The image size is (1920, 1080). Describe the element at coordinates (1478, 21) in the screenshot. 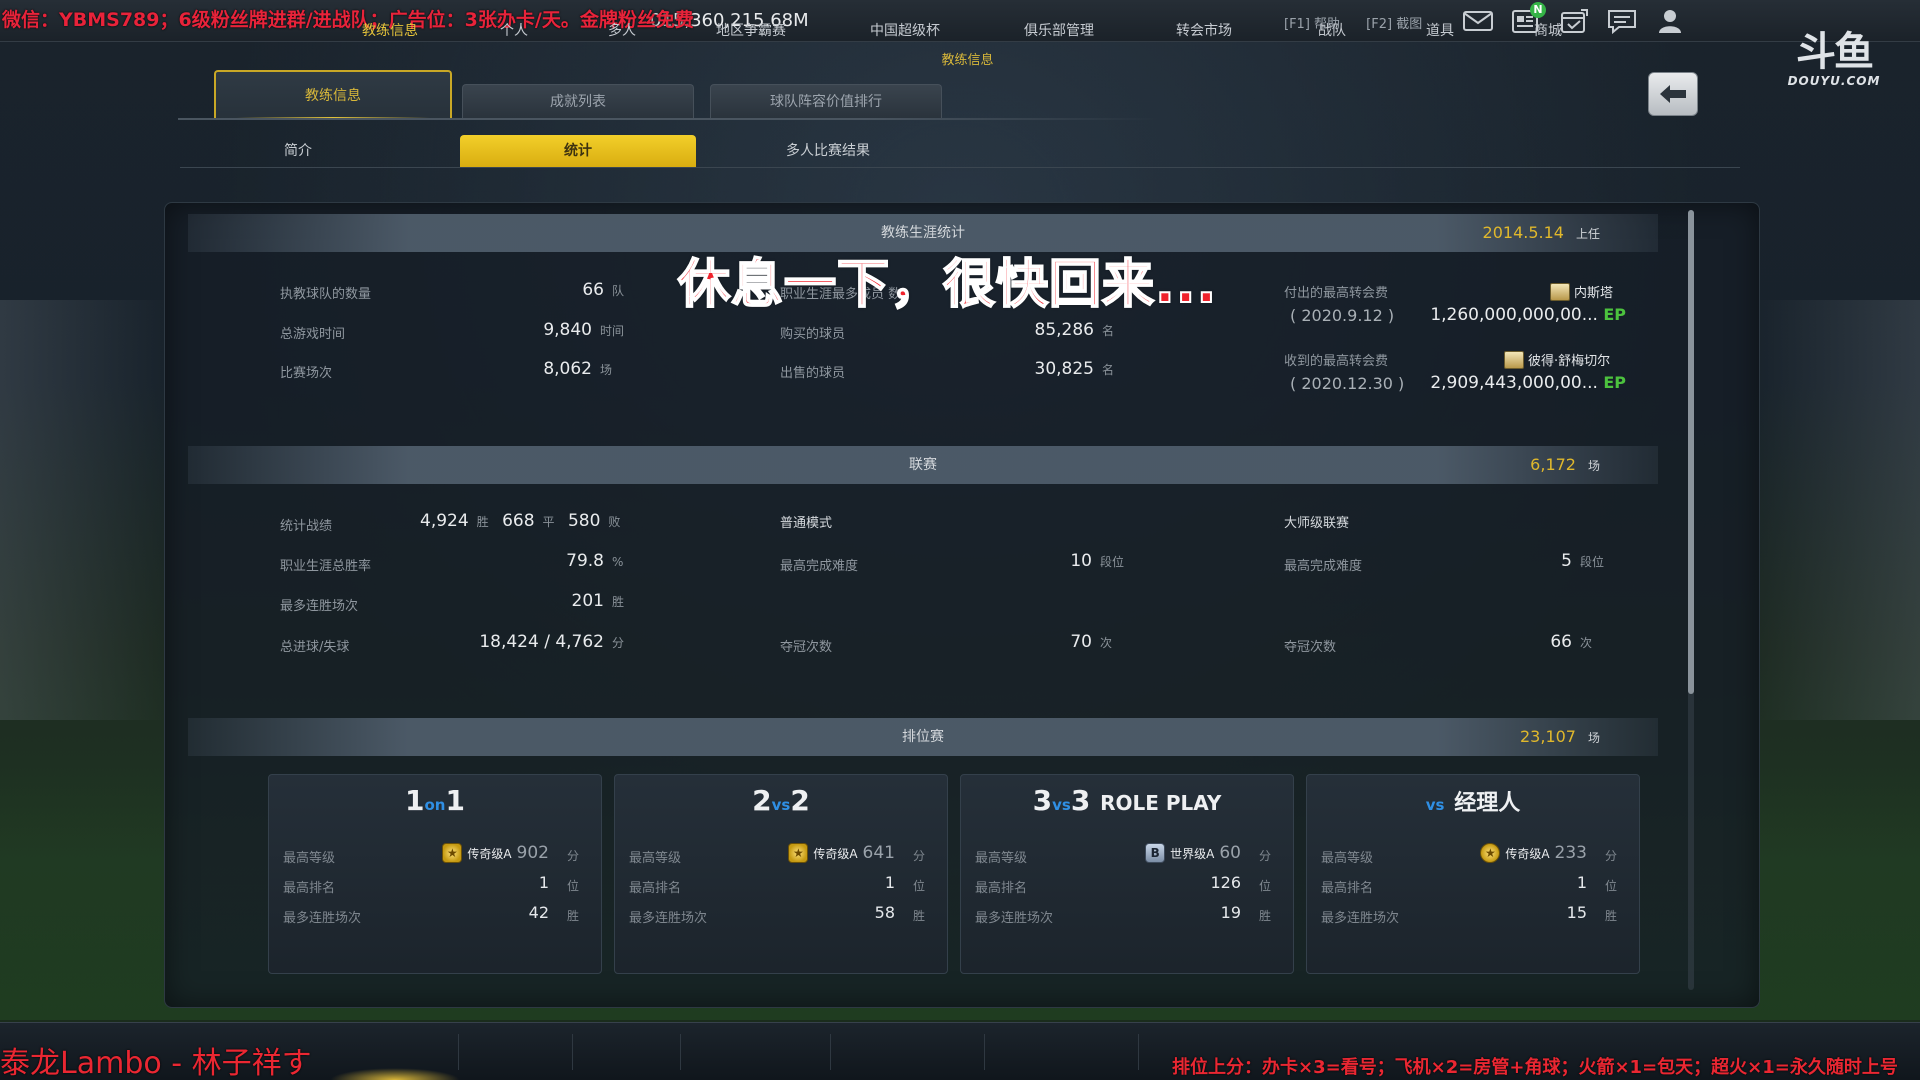

I see `mail-icon` at that location.